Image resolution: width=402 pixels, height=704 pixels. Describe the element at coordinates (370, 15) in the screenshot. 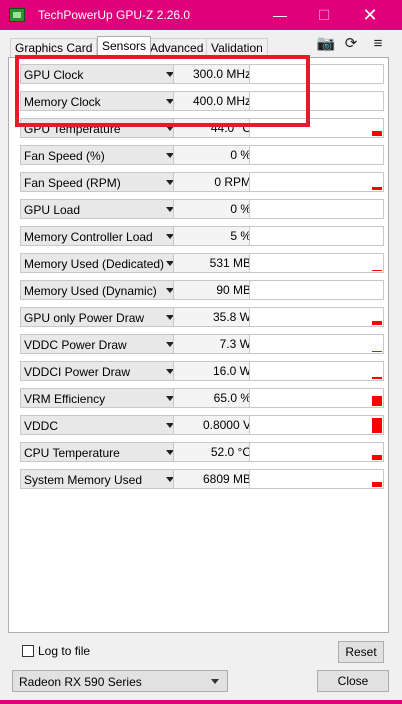

I see `close-window-button: ✕` at that location.